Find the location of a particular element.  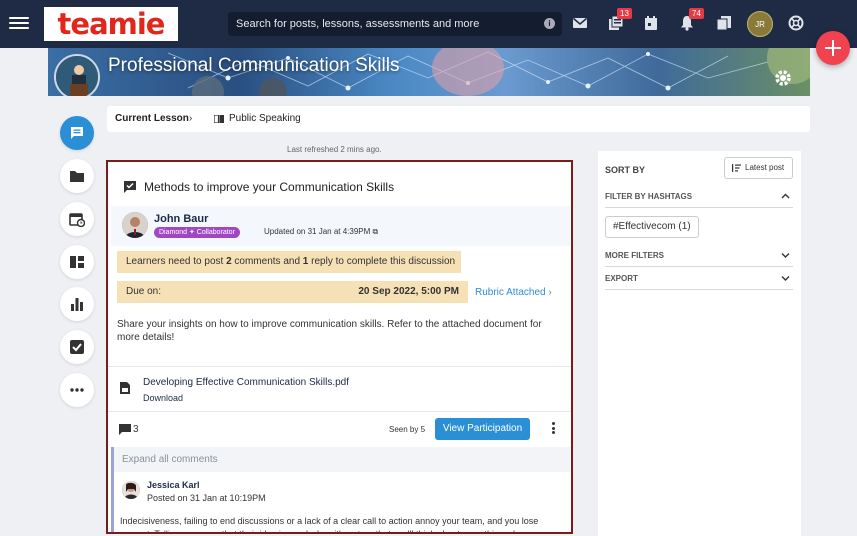

logo-text: teamie is located at coordinates (111, 24).